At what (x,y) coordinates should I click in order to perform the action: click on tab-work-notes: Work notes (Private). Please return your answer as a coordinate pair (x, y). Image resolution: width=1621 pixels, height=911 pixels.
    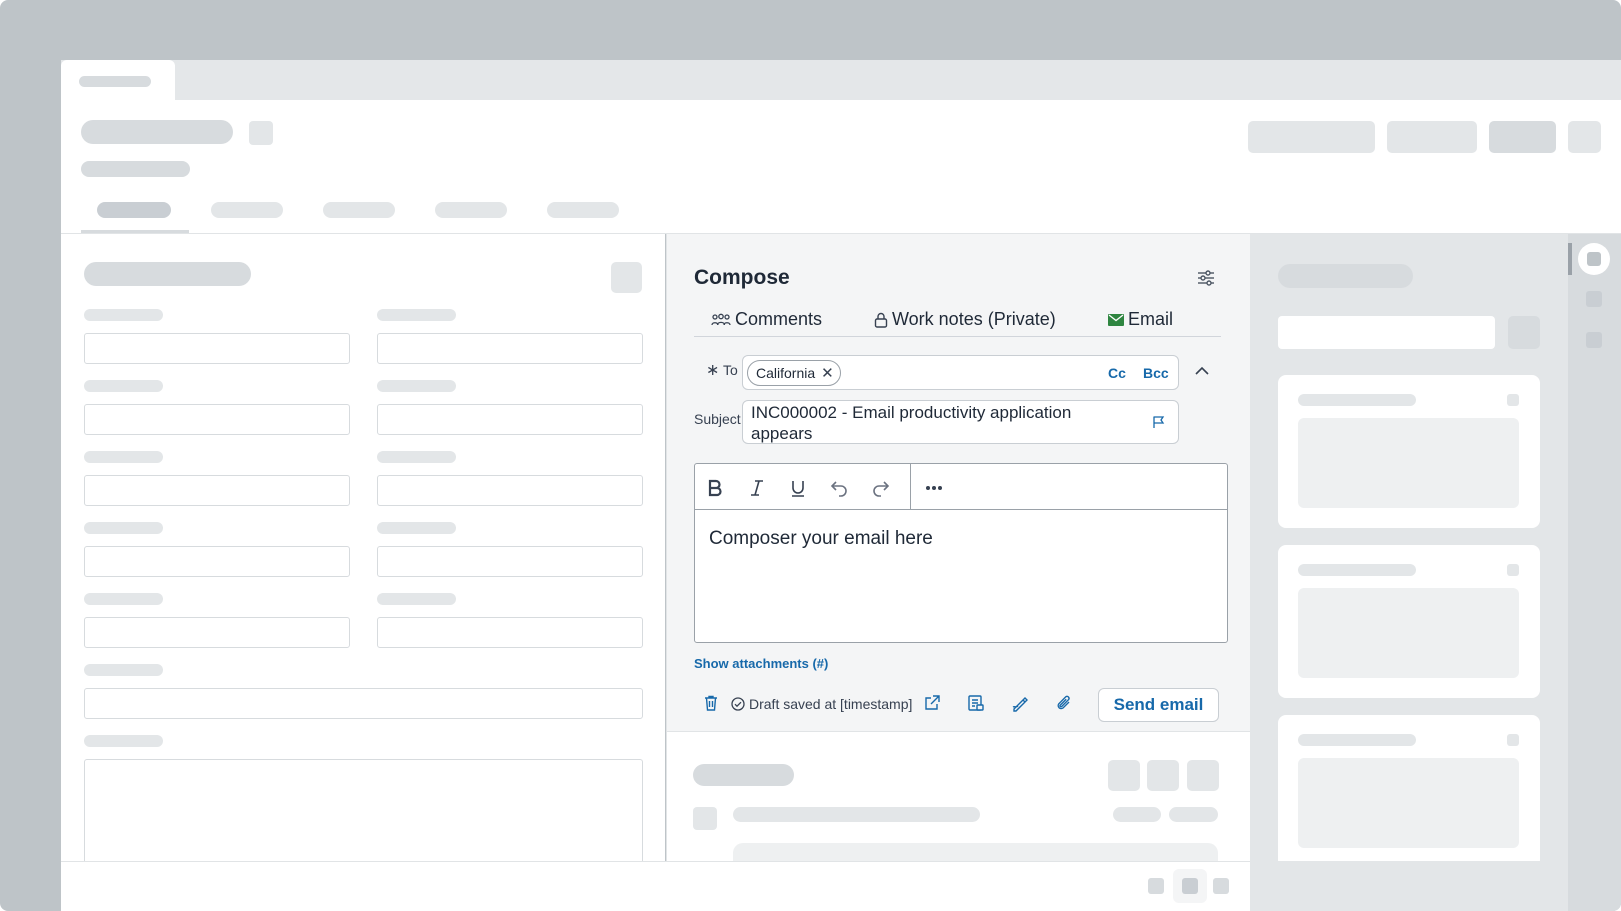
    Looking at the image, I should click on (965, 319).